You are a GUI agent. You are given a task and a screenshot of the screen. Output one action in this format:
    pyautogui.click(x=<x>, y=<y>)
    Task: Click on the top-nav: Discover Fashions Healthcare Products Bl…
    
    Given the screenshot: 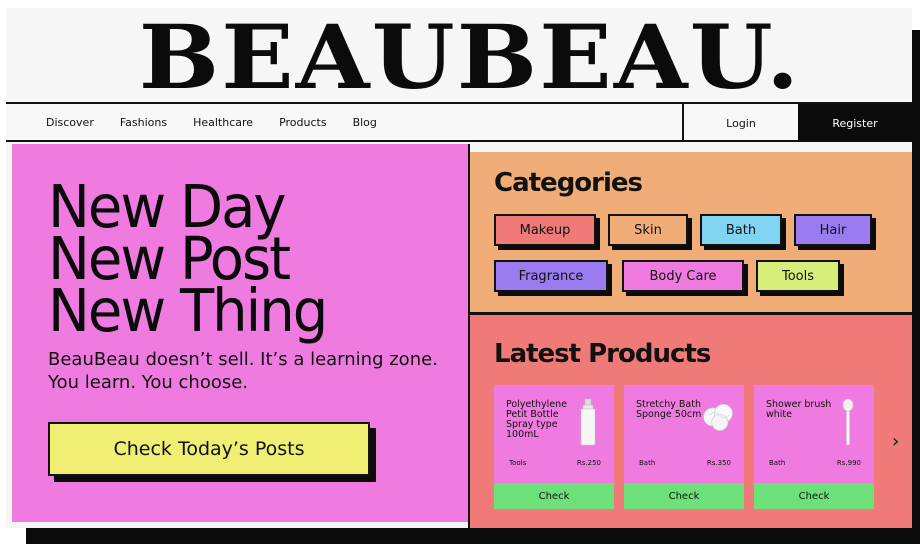 What is the action you would take?
    pyautogui.click(x=459, y=122)
    